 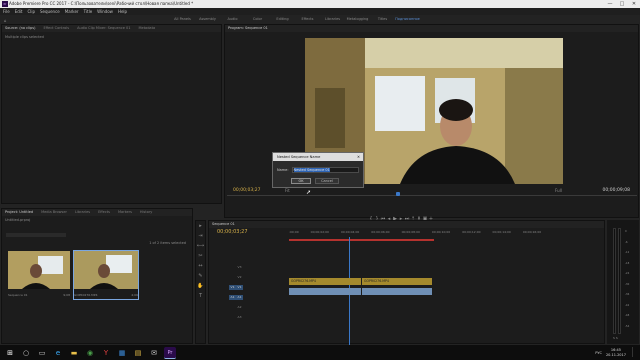 I want to click on ok-button: OK, so click(x=301, y=181).